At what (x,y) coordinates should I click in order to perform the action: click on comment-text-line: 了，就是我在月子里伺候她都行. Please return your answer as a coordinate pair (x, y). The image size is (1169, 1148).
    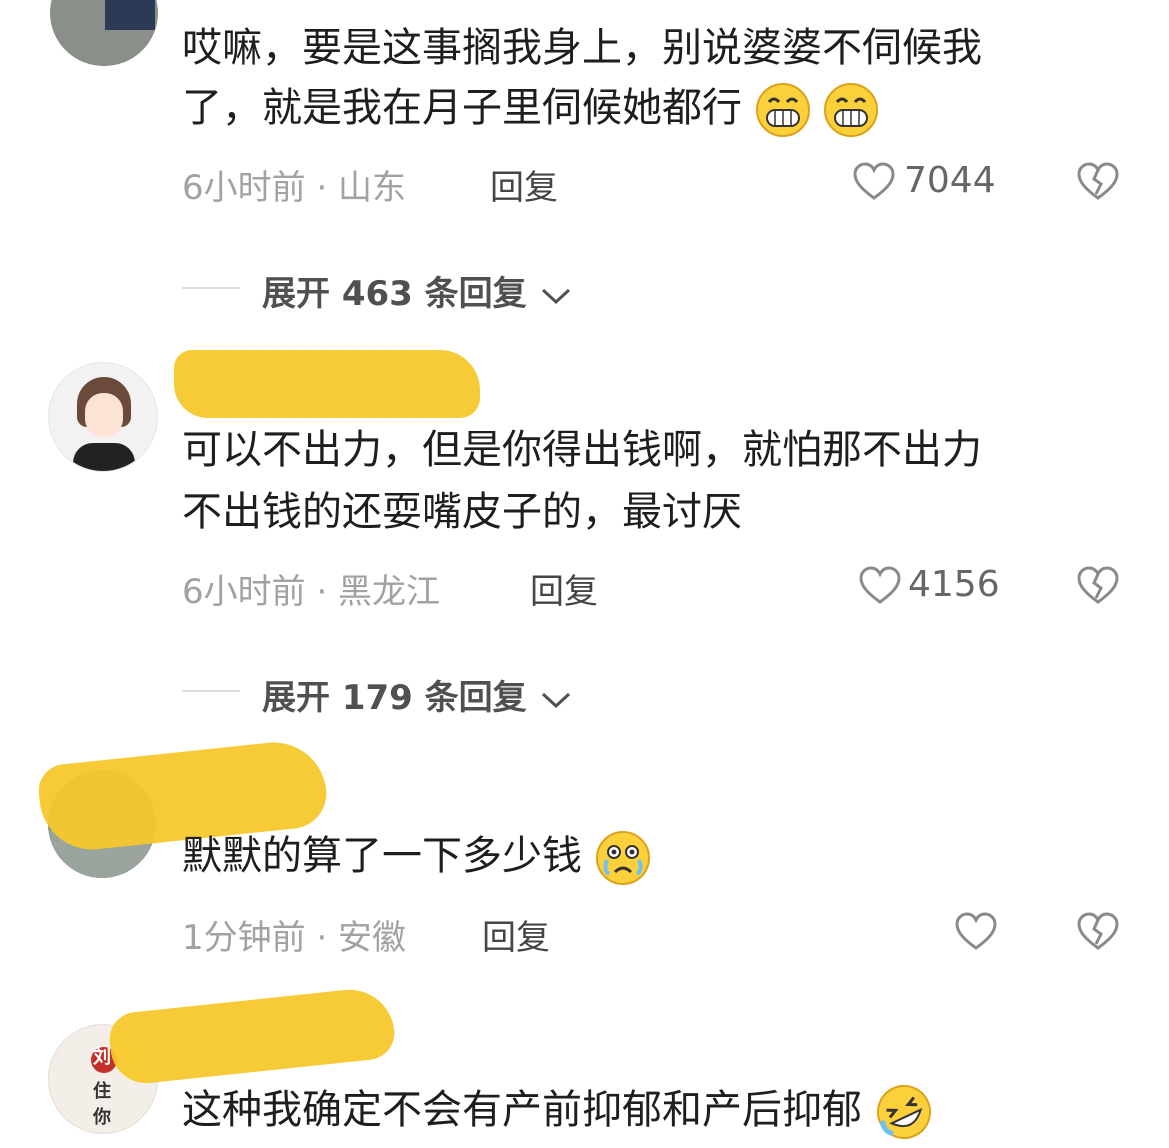
    Looking at the image, I should click on (530, 108).